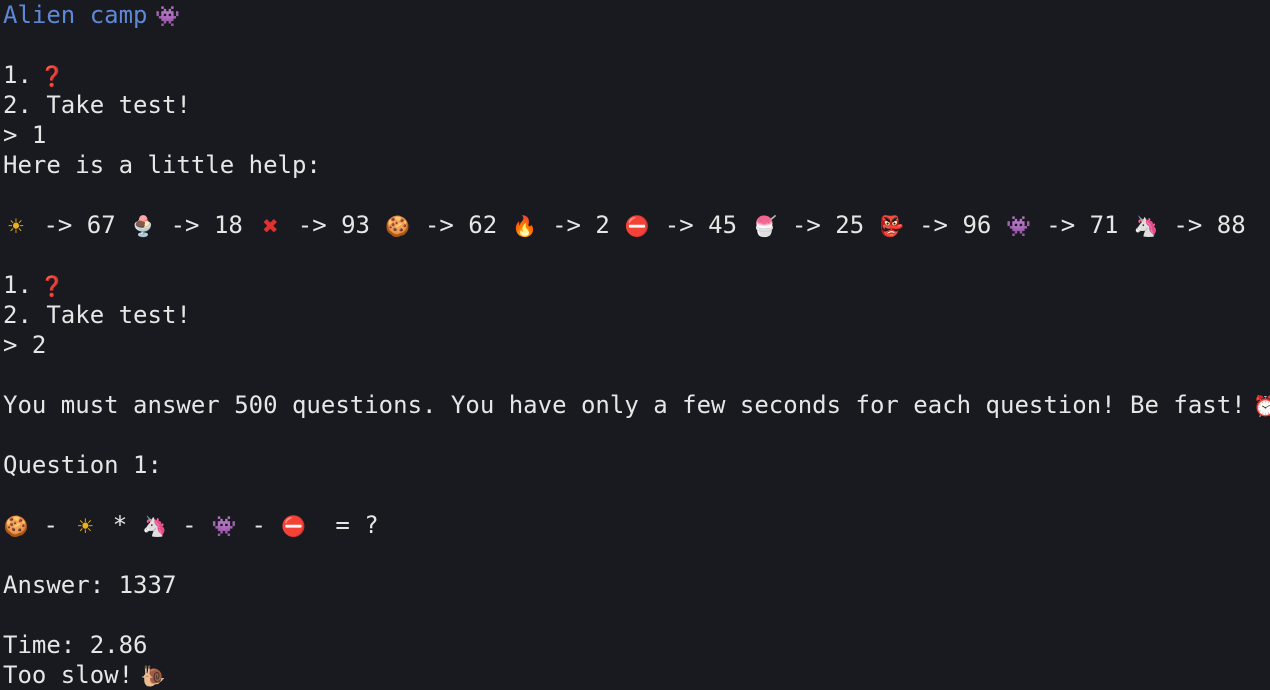 Image resolution: width=1270 pixels, height=690 pixels. Describe the element at coordinates (270, 226) in the screenshot. I see `cross-mark-icon: ✖` at that location.